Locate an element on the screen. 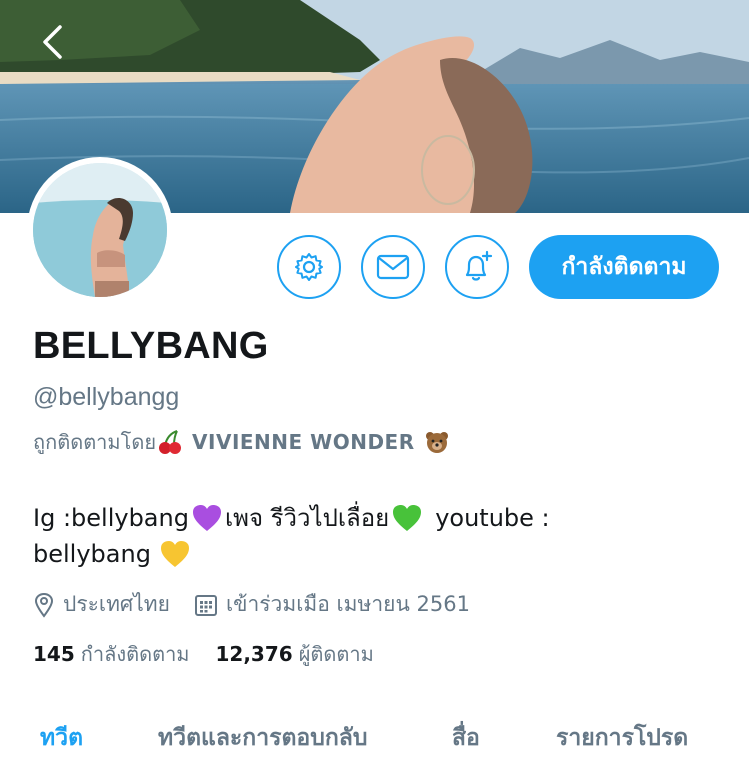 This screenshot has width=749, height=771. notifications-button is located at coordinates (477, 267).